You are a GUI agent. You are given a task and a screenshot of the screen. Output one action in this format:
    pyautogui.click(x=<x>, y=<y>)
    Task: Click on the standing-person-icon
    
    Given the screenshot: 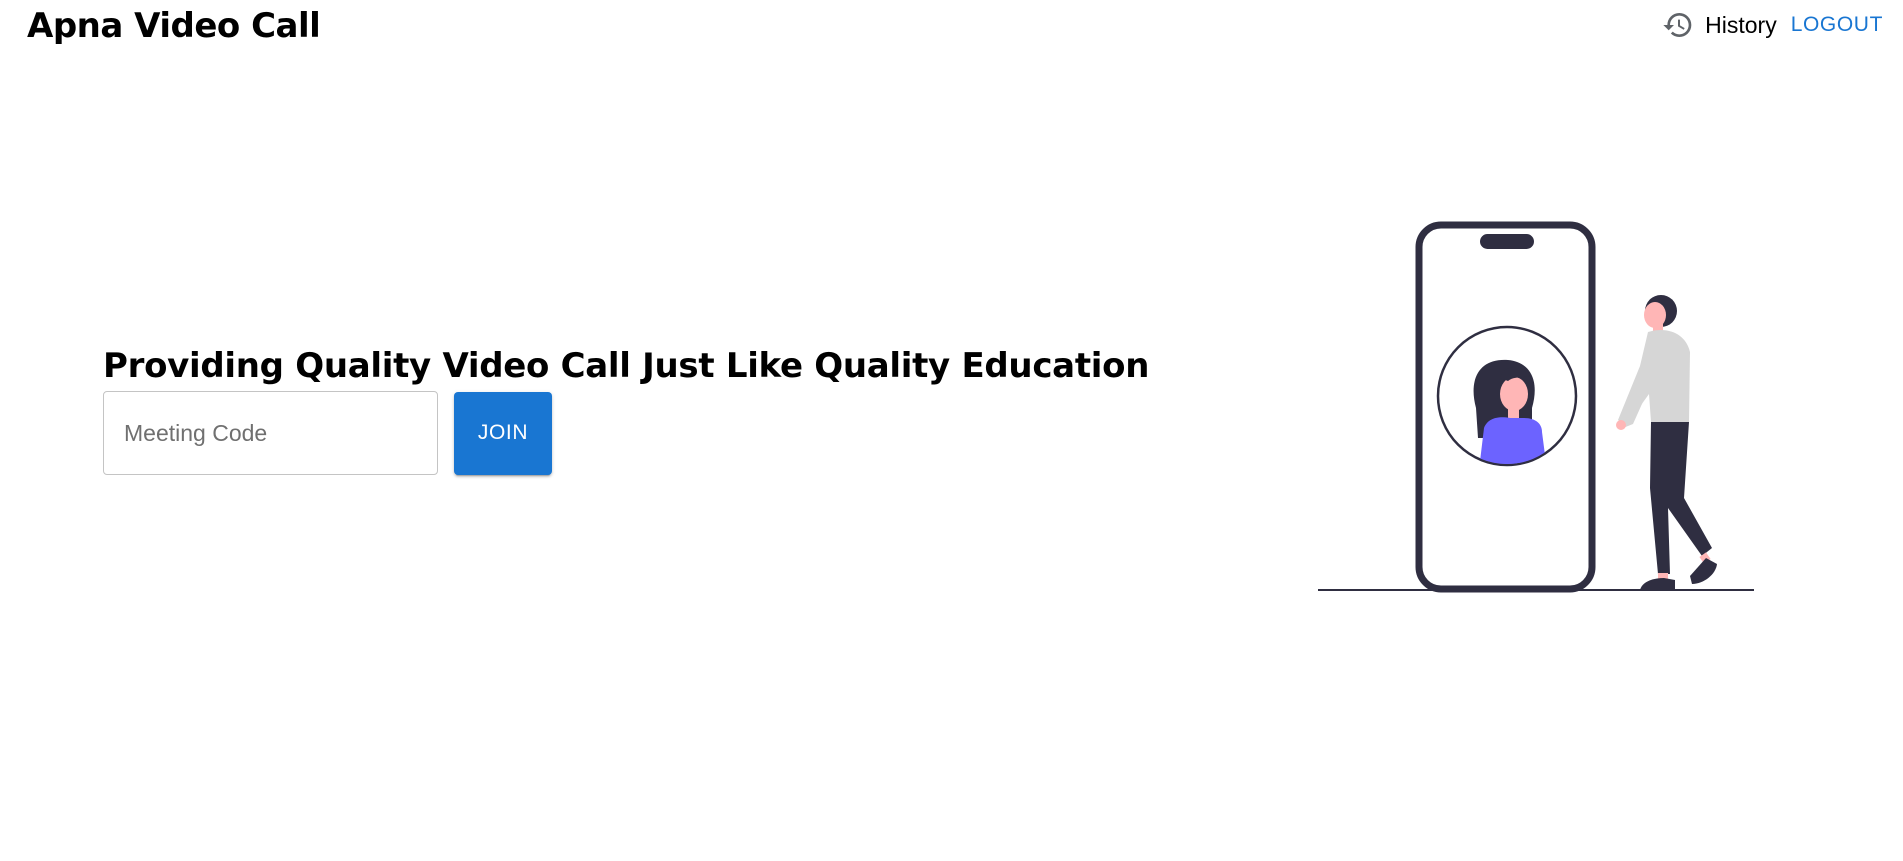 What is the action you would take?
    pyautogui.click(x=1666, y=442)
    